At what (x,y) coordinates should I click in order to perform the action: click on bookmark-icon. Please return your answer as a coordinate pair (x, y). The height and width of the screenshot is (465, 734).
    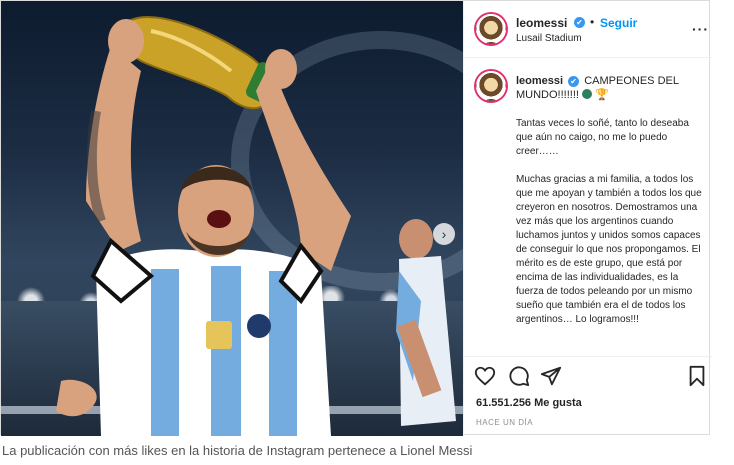
    Looking at the image, I should click on (697, 376).